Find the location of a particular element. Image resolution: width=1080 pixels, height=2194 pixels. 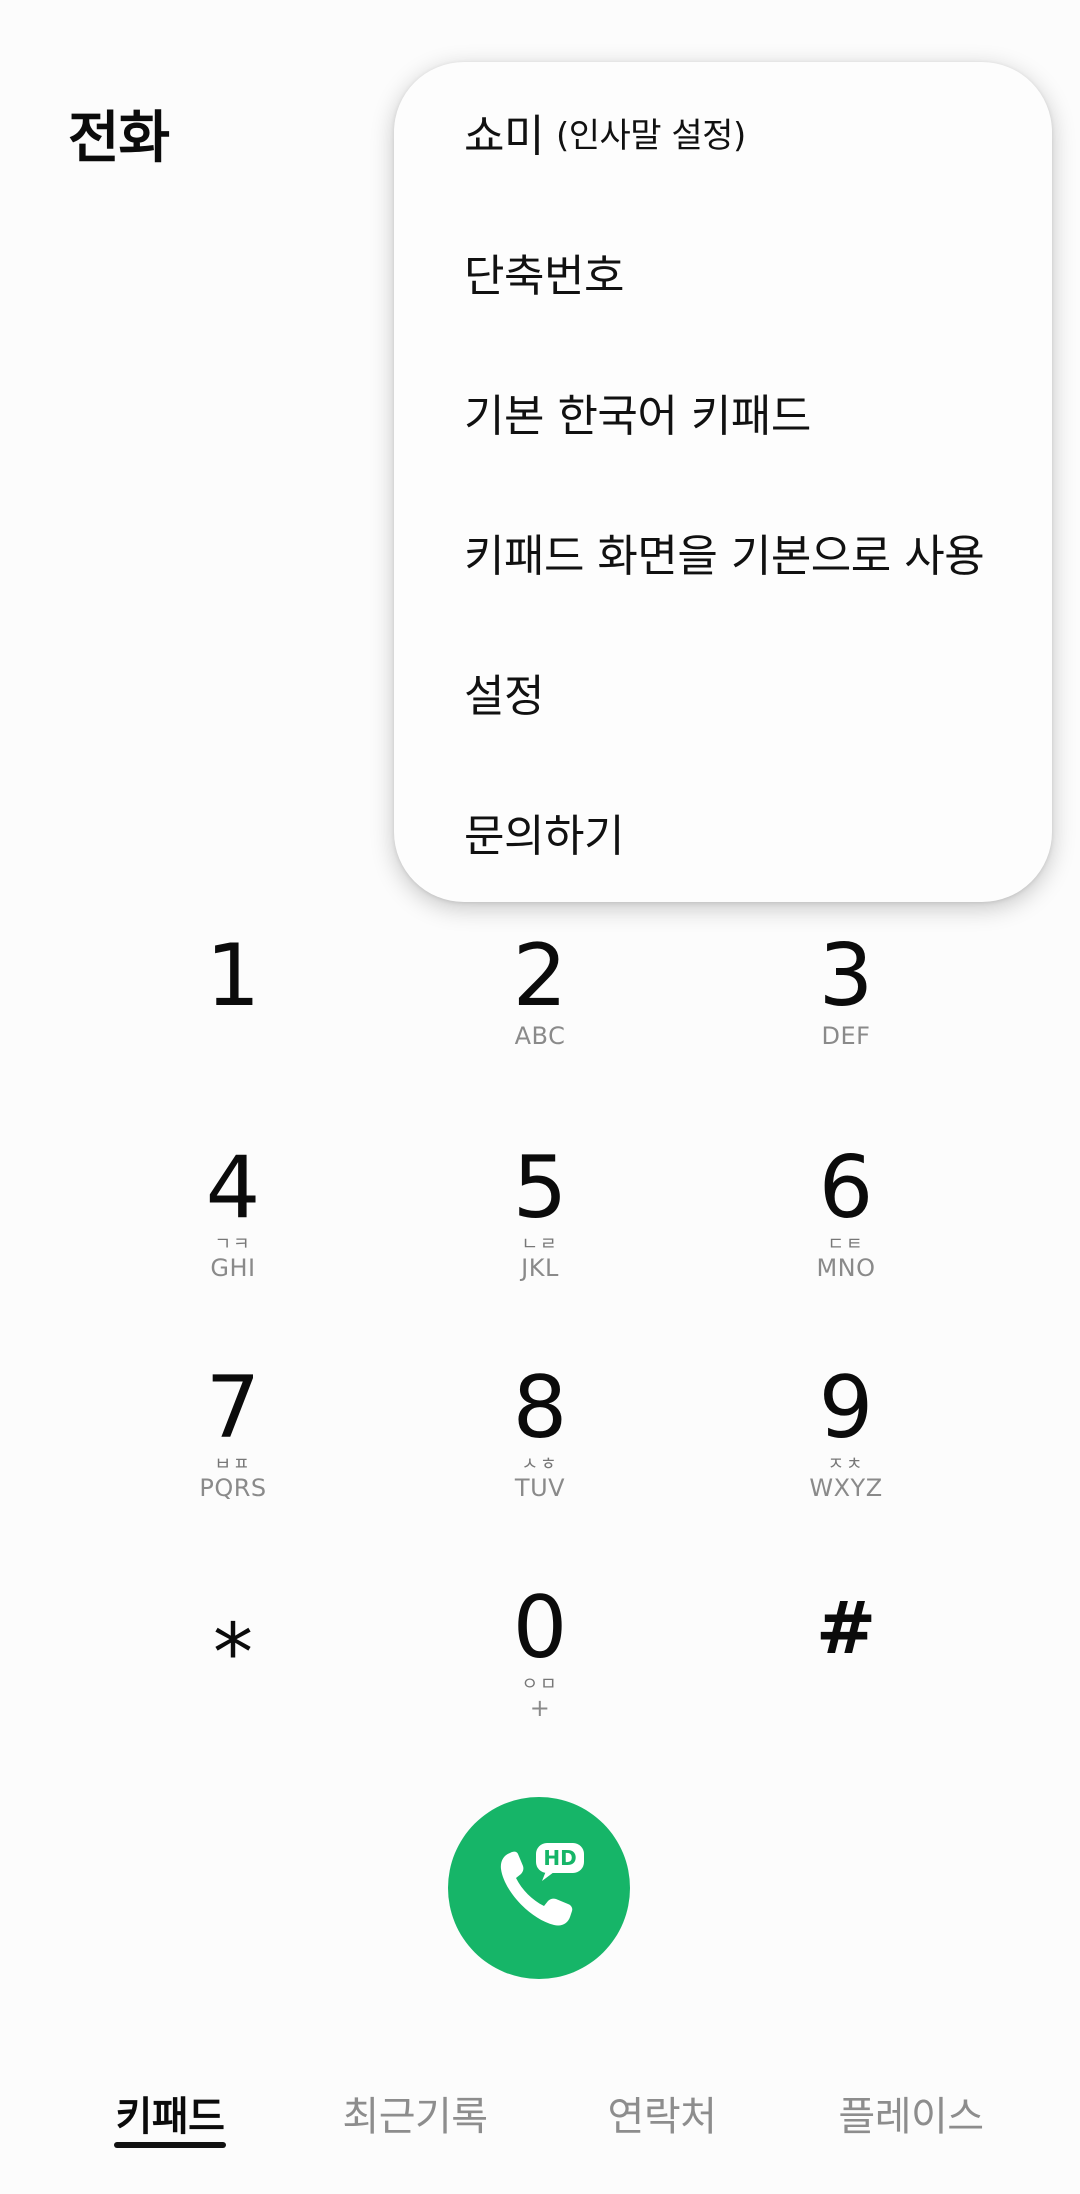

key-8: 8 ㅅㅎ TUV is located at coordinates (540, 1457).